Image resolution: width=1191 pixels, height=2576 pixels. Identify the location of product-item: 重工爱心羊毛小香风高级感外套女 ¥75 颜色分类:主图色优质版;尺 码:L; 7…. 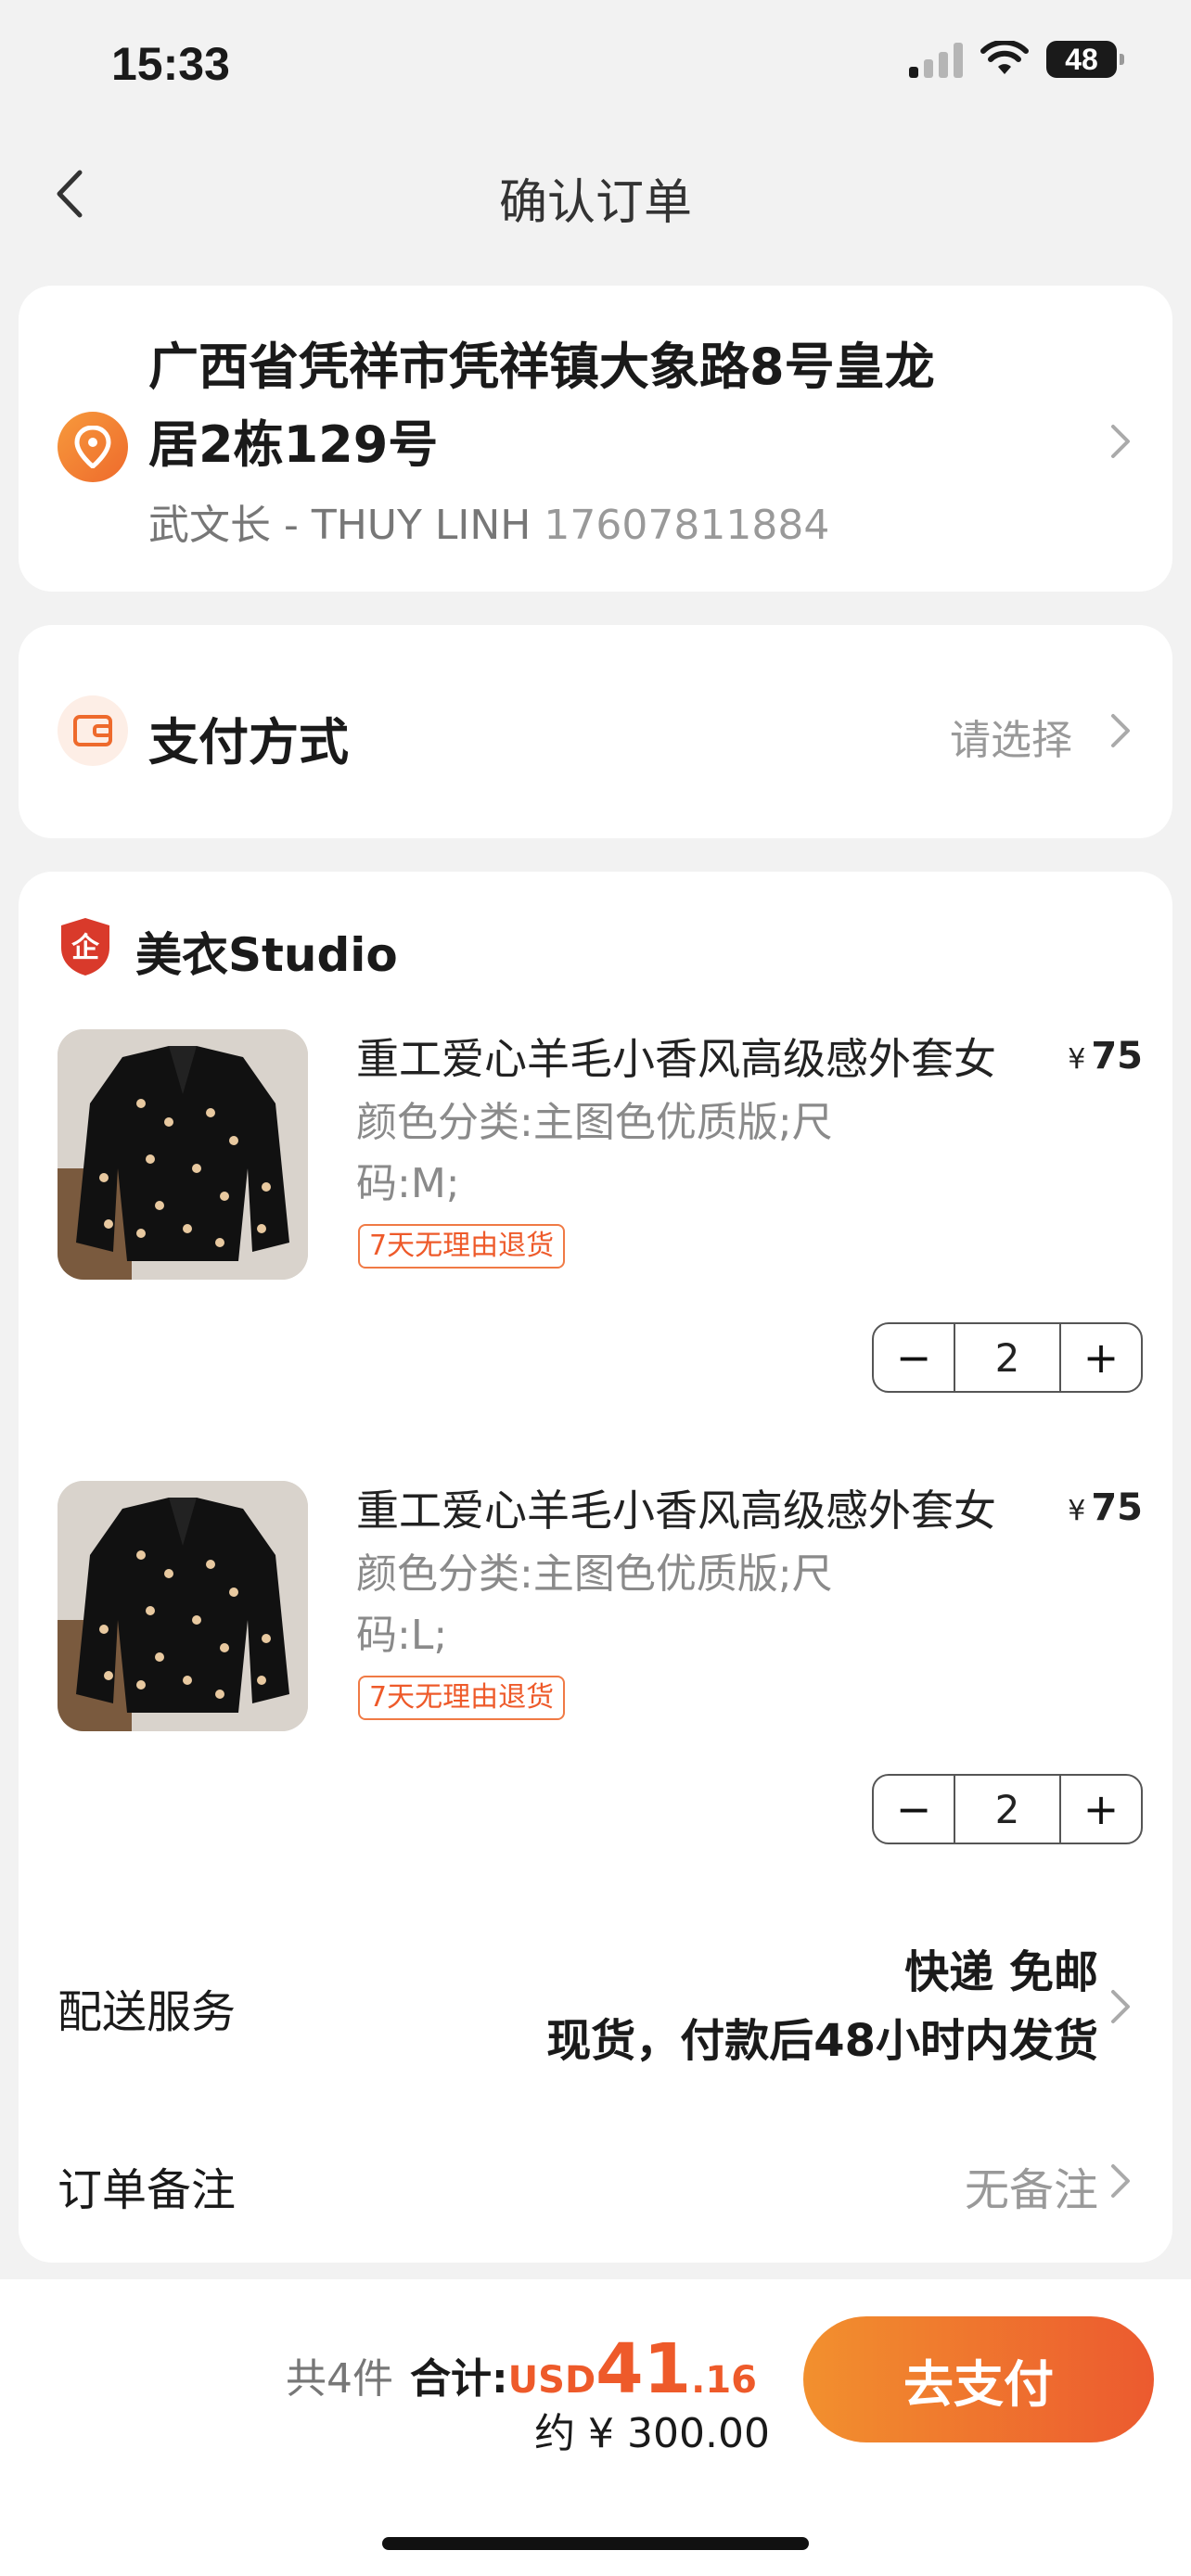
(600, 1666).